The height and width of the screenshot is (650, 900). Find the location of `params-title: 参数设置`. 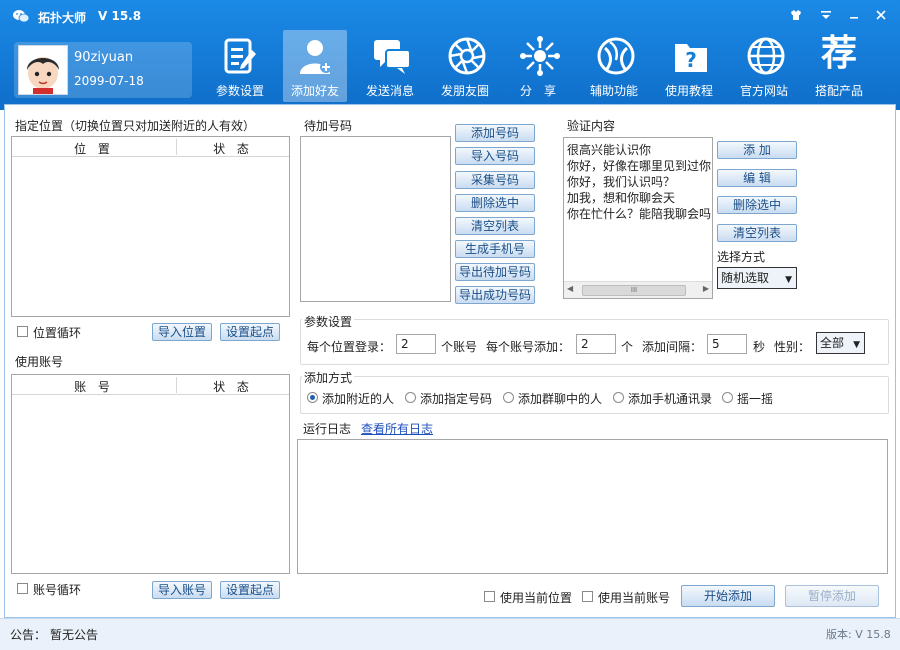

params-title: 参数设置 is located at coordinates (328, 321).